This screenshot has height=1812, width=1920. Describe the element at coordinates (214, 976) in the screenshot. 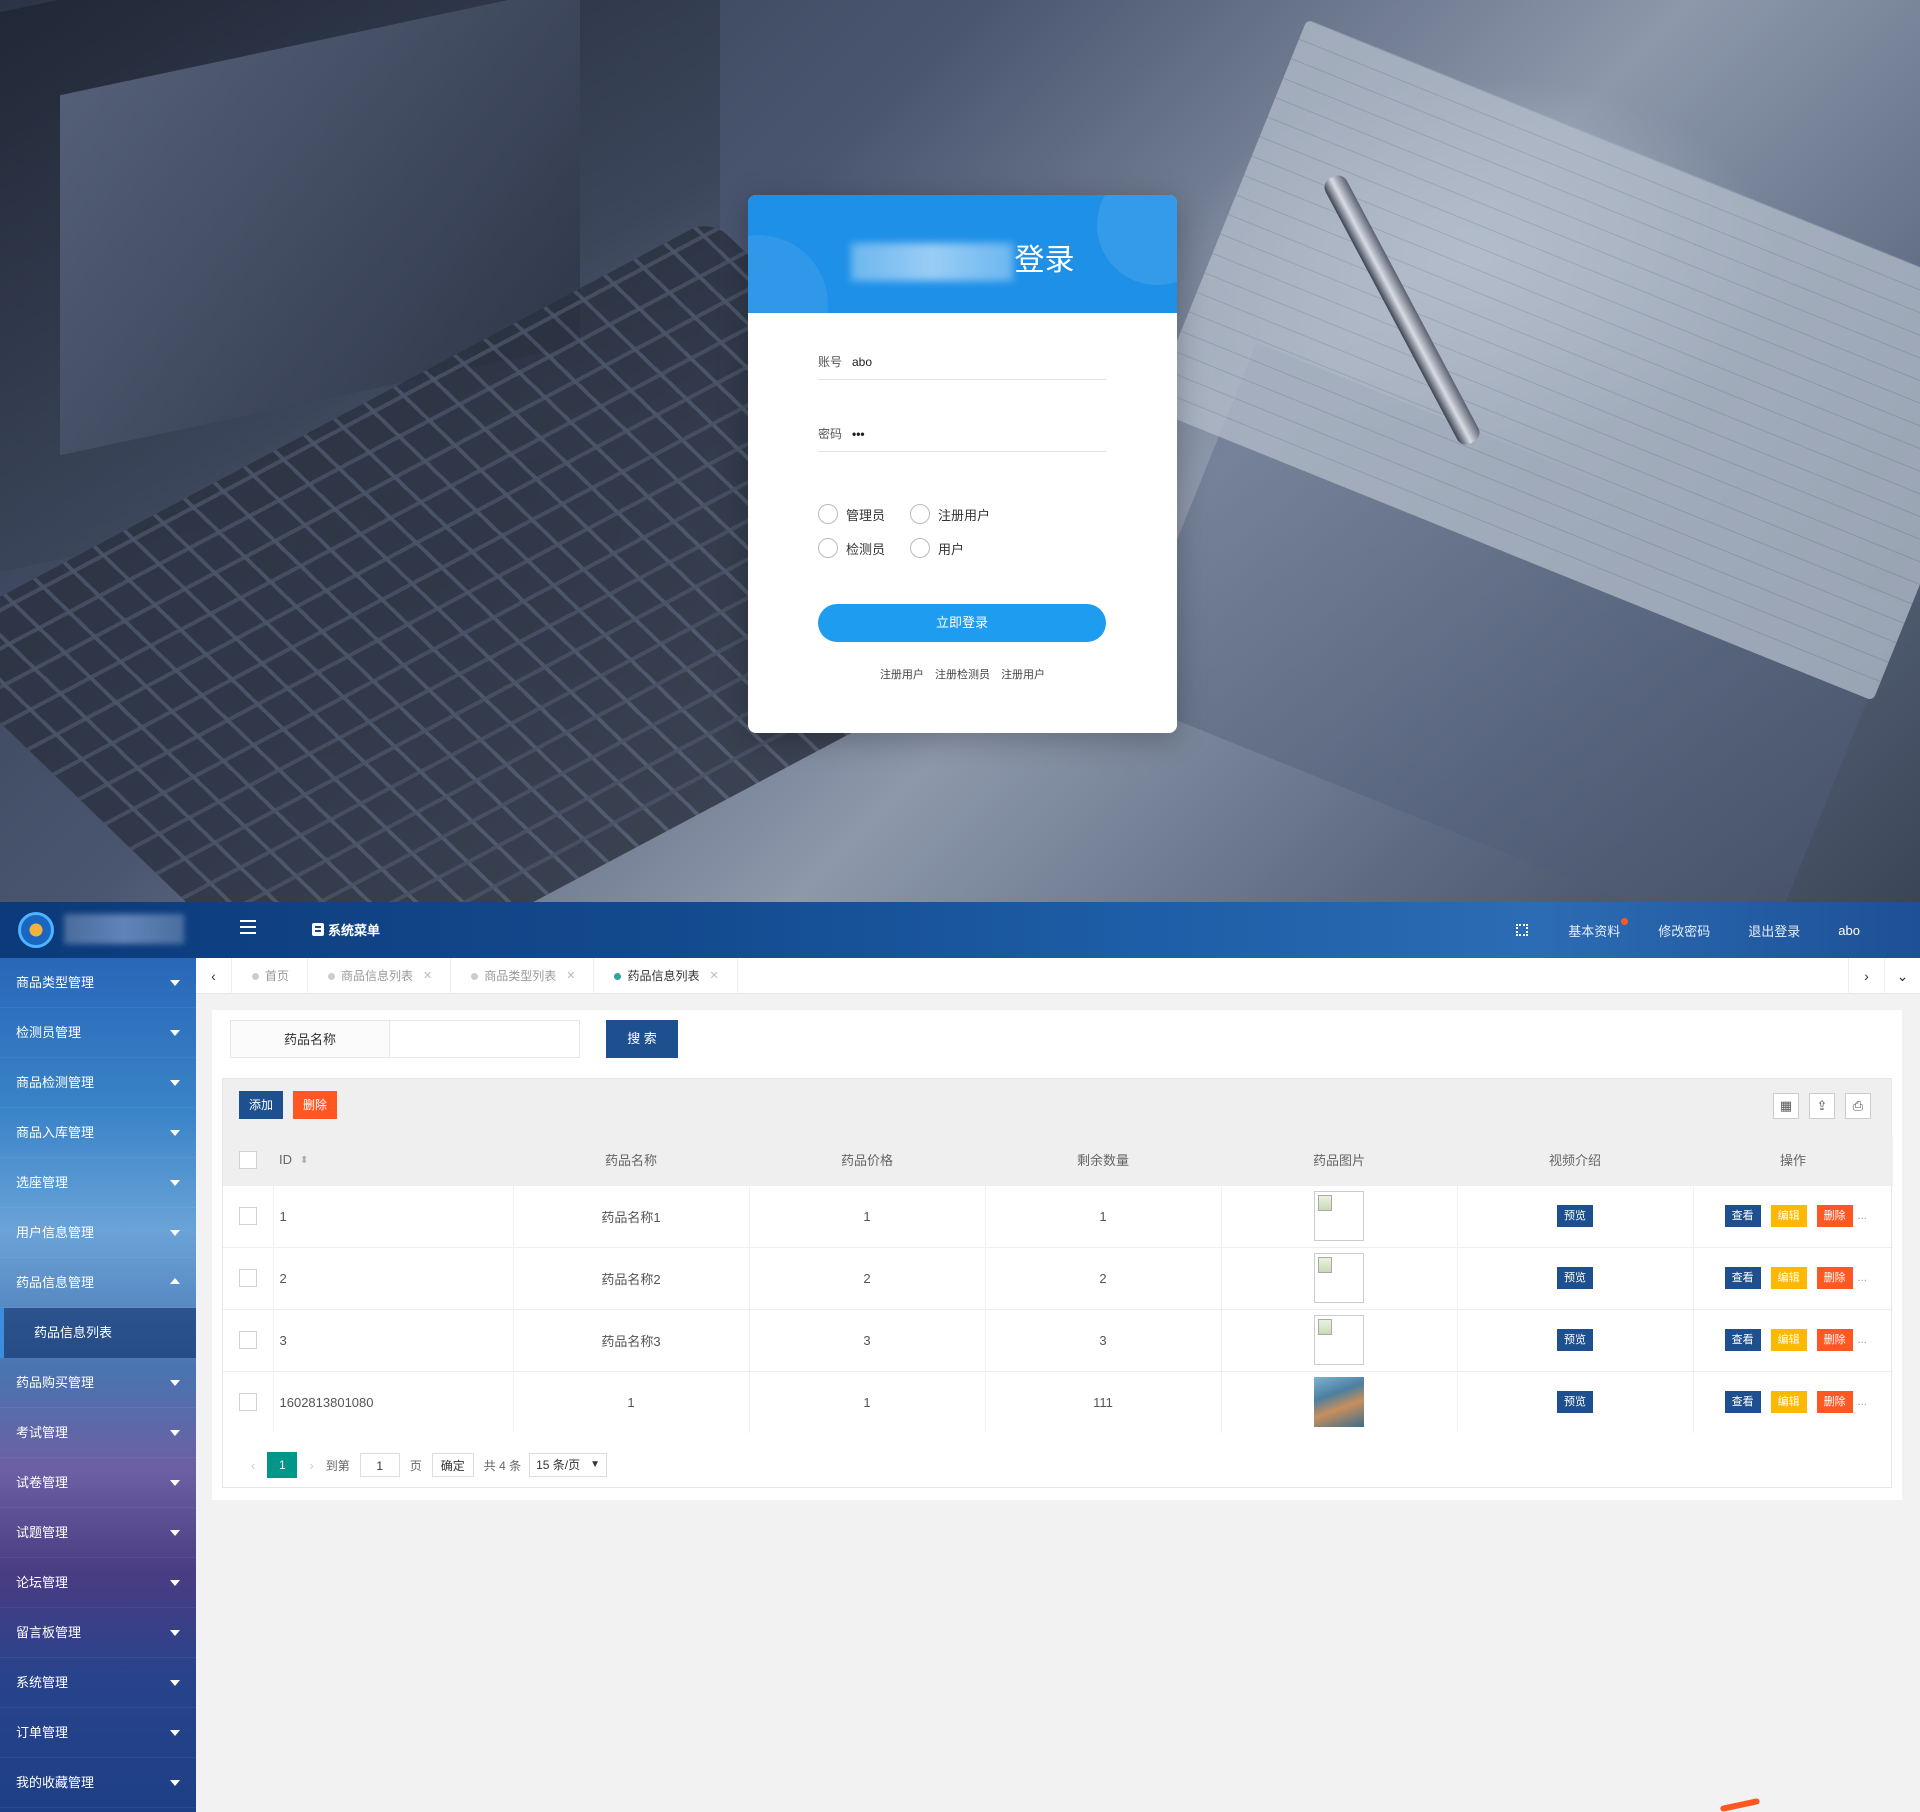

I see `tab-scroll-left-icon: ‹` at that location.